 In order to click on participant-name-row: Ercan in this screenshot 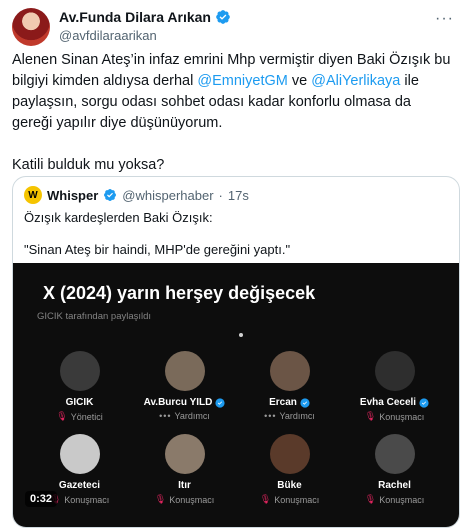, I will do `click(289, 402)`.